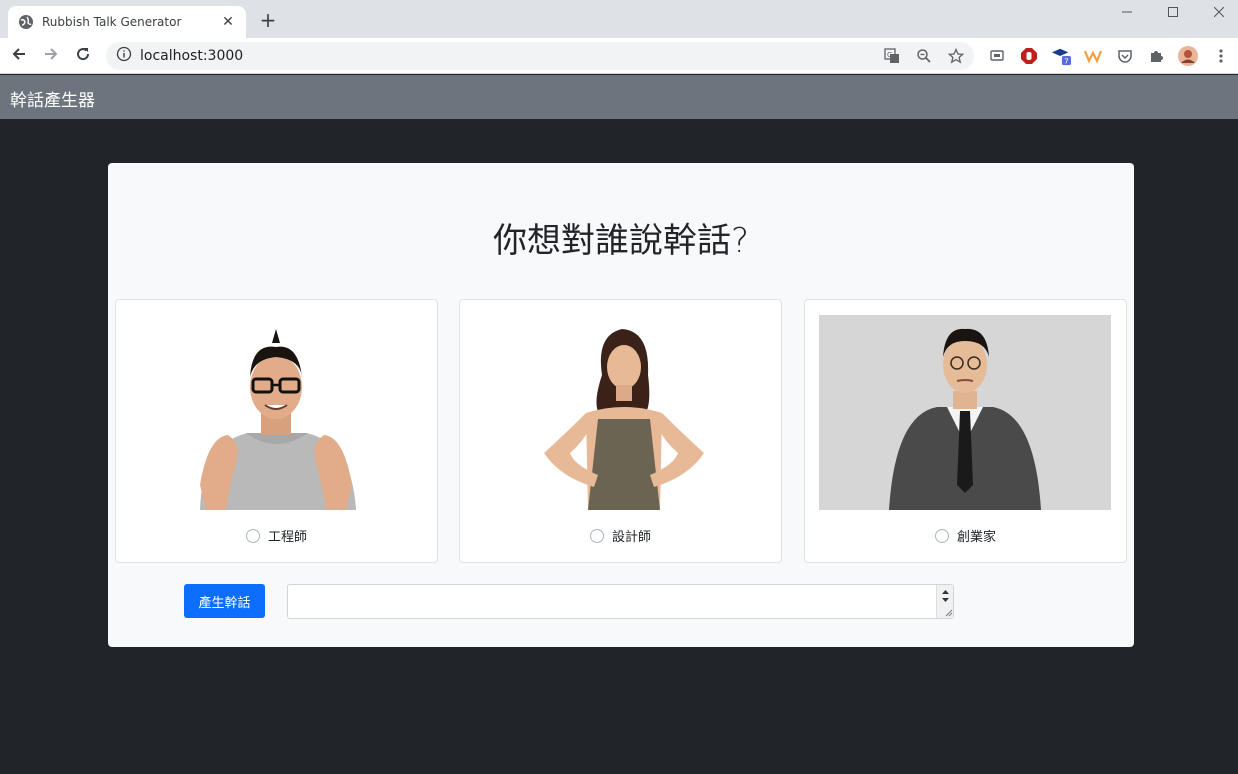 This screenshot has width=1238, height=774. I want to click on reload-icon, so click(83, 56).